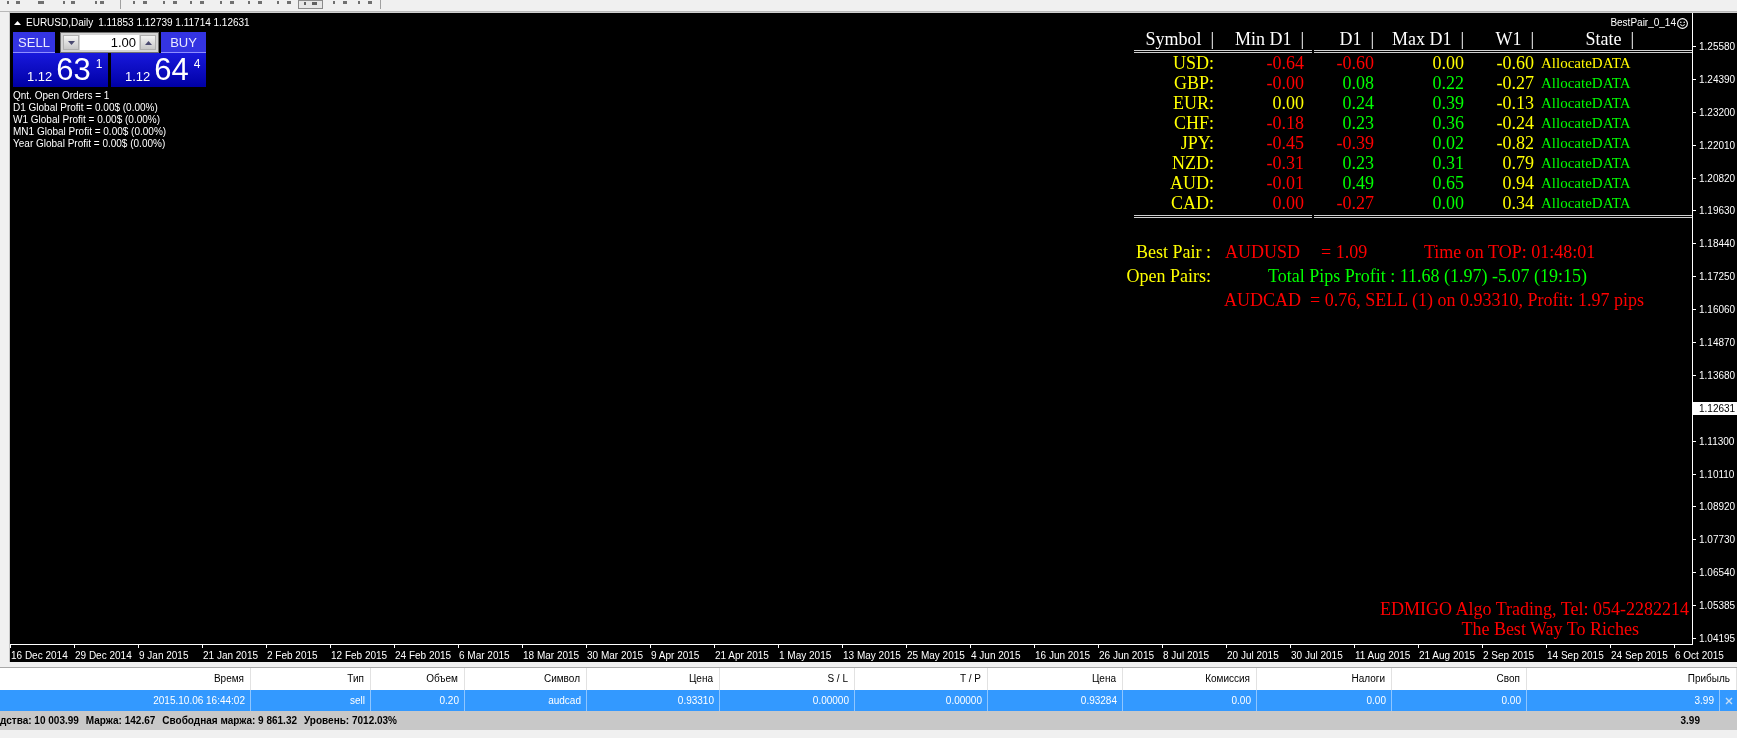 The width and height of the screenshot is (1737, 738). I want to click on sell-button: SELL, so click(34, 42).